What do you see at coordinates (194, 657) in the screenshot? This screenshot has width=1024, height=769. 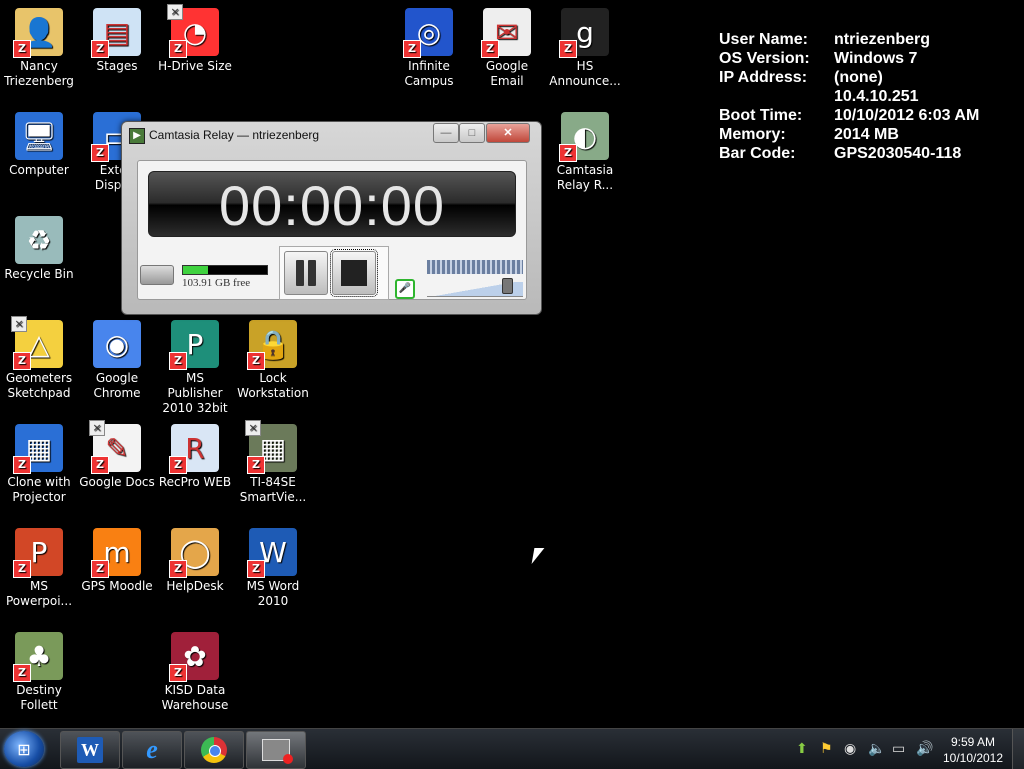 I see `data-warehouse-icon: ✿ Z` at bounding box center [194, 657].